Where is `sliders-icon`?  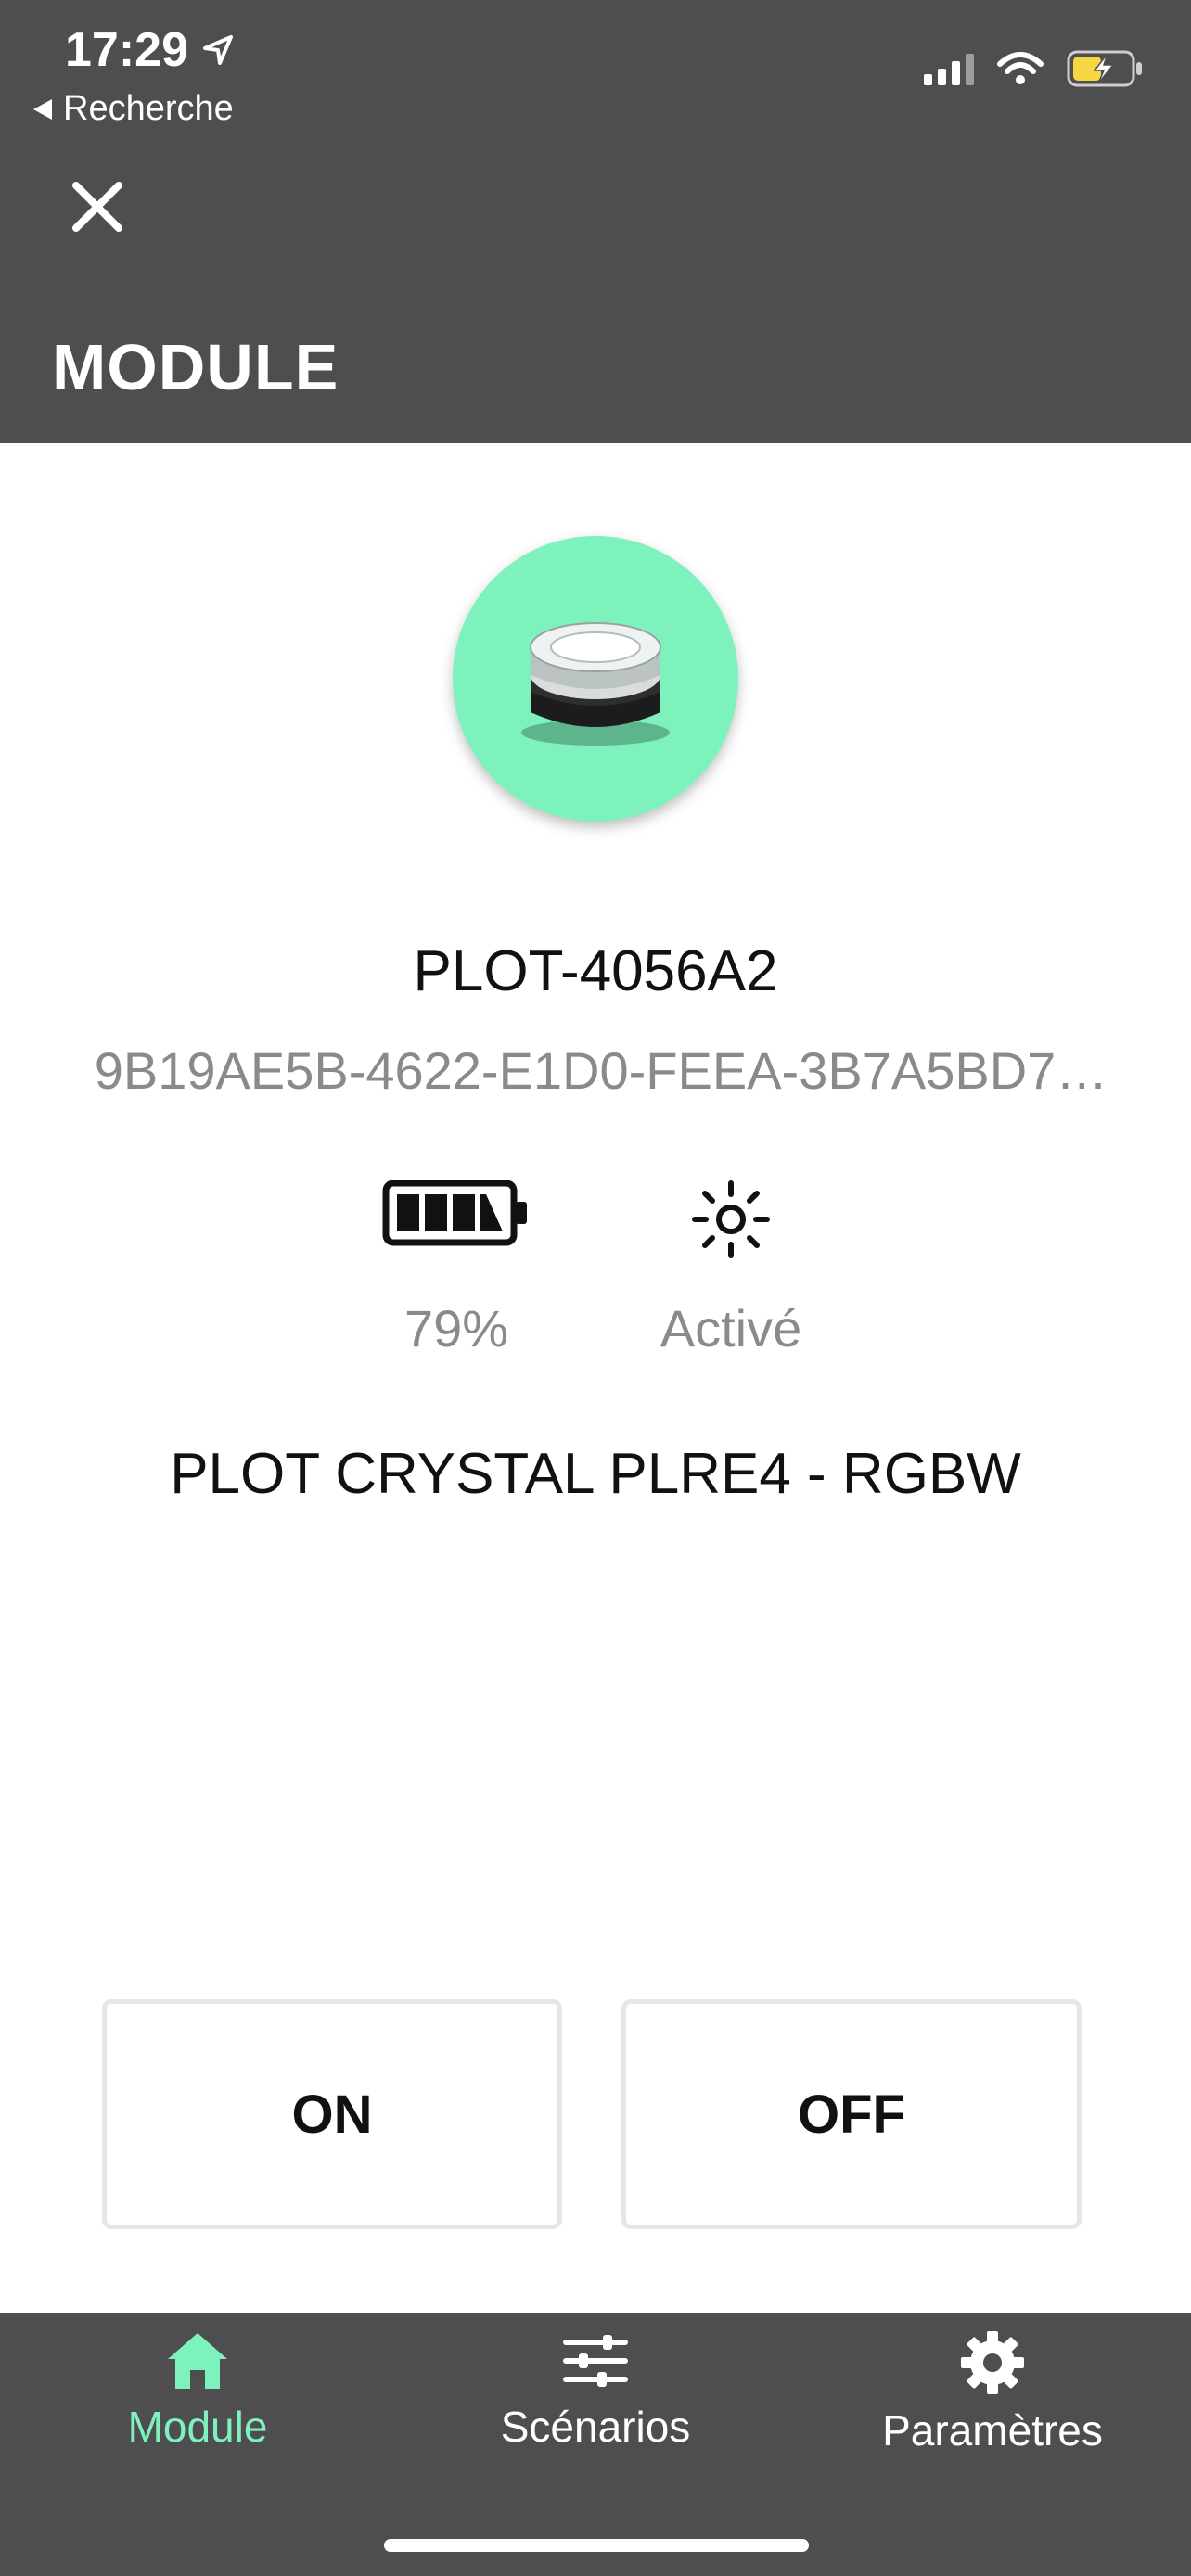 sliders-icon is located at coordinates (595, 2361).